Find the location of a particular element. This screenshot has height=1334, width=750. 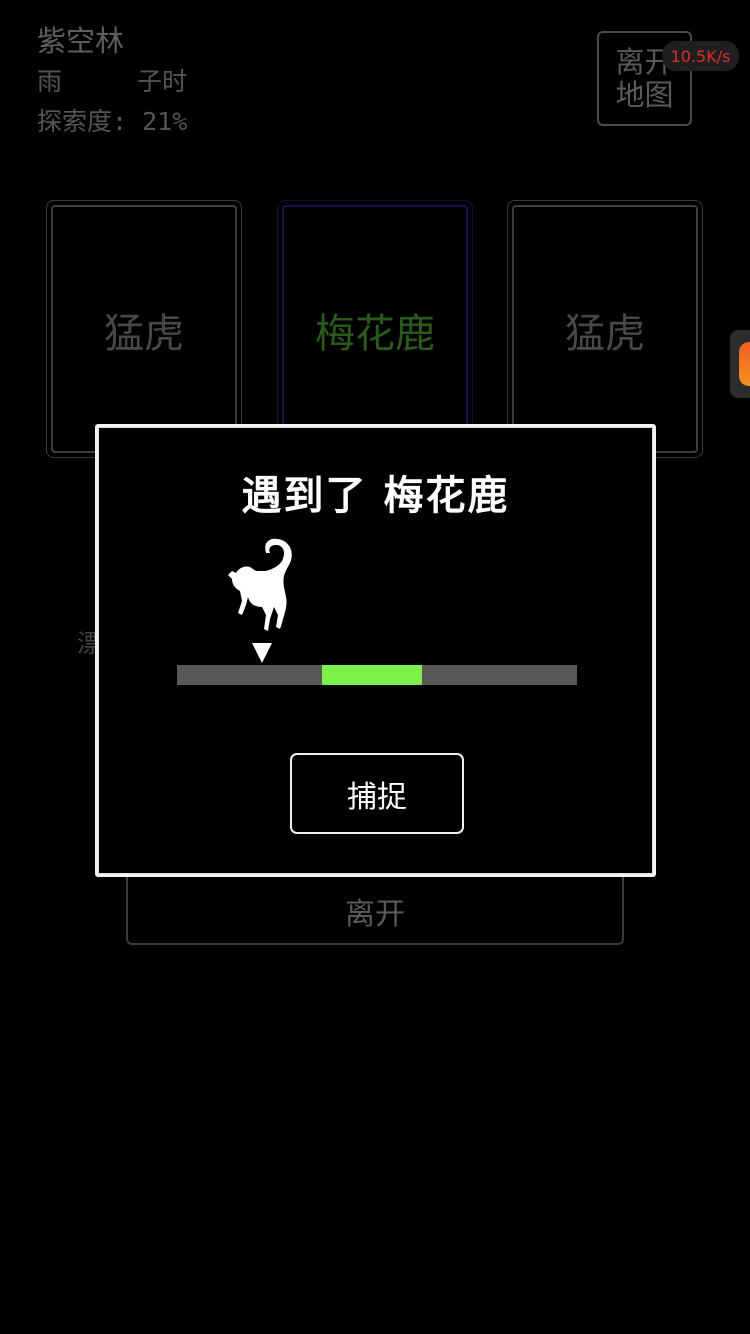

leave-map-label-line2: 地图 is located at coordinates (644, 94).